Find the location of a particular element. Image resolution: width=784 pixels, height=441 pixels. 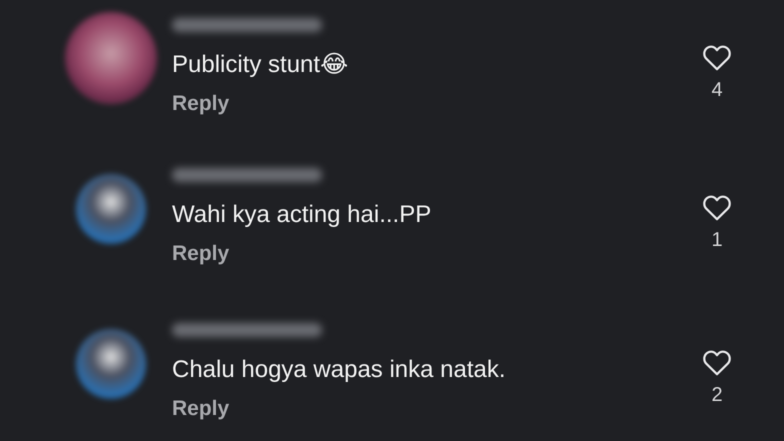

comment-text: Publicity stunt😂 is located at coordinates (261, 65).